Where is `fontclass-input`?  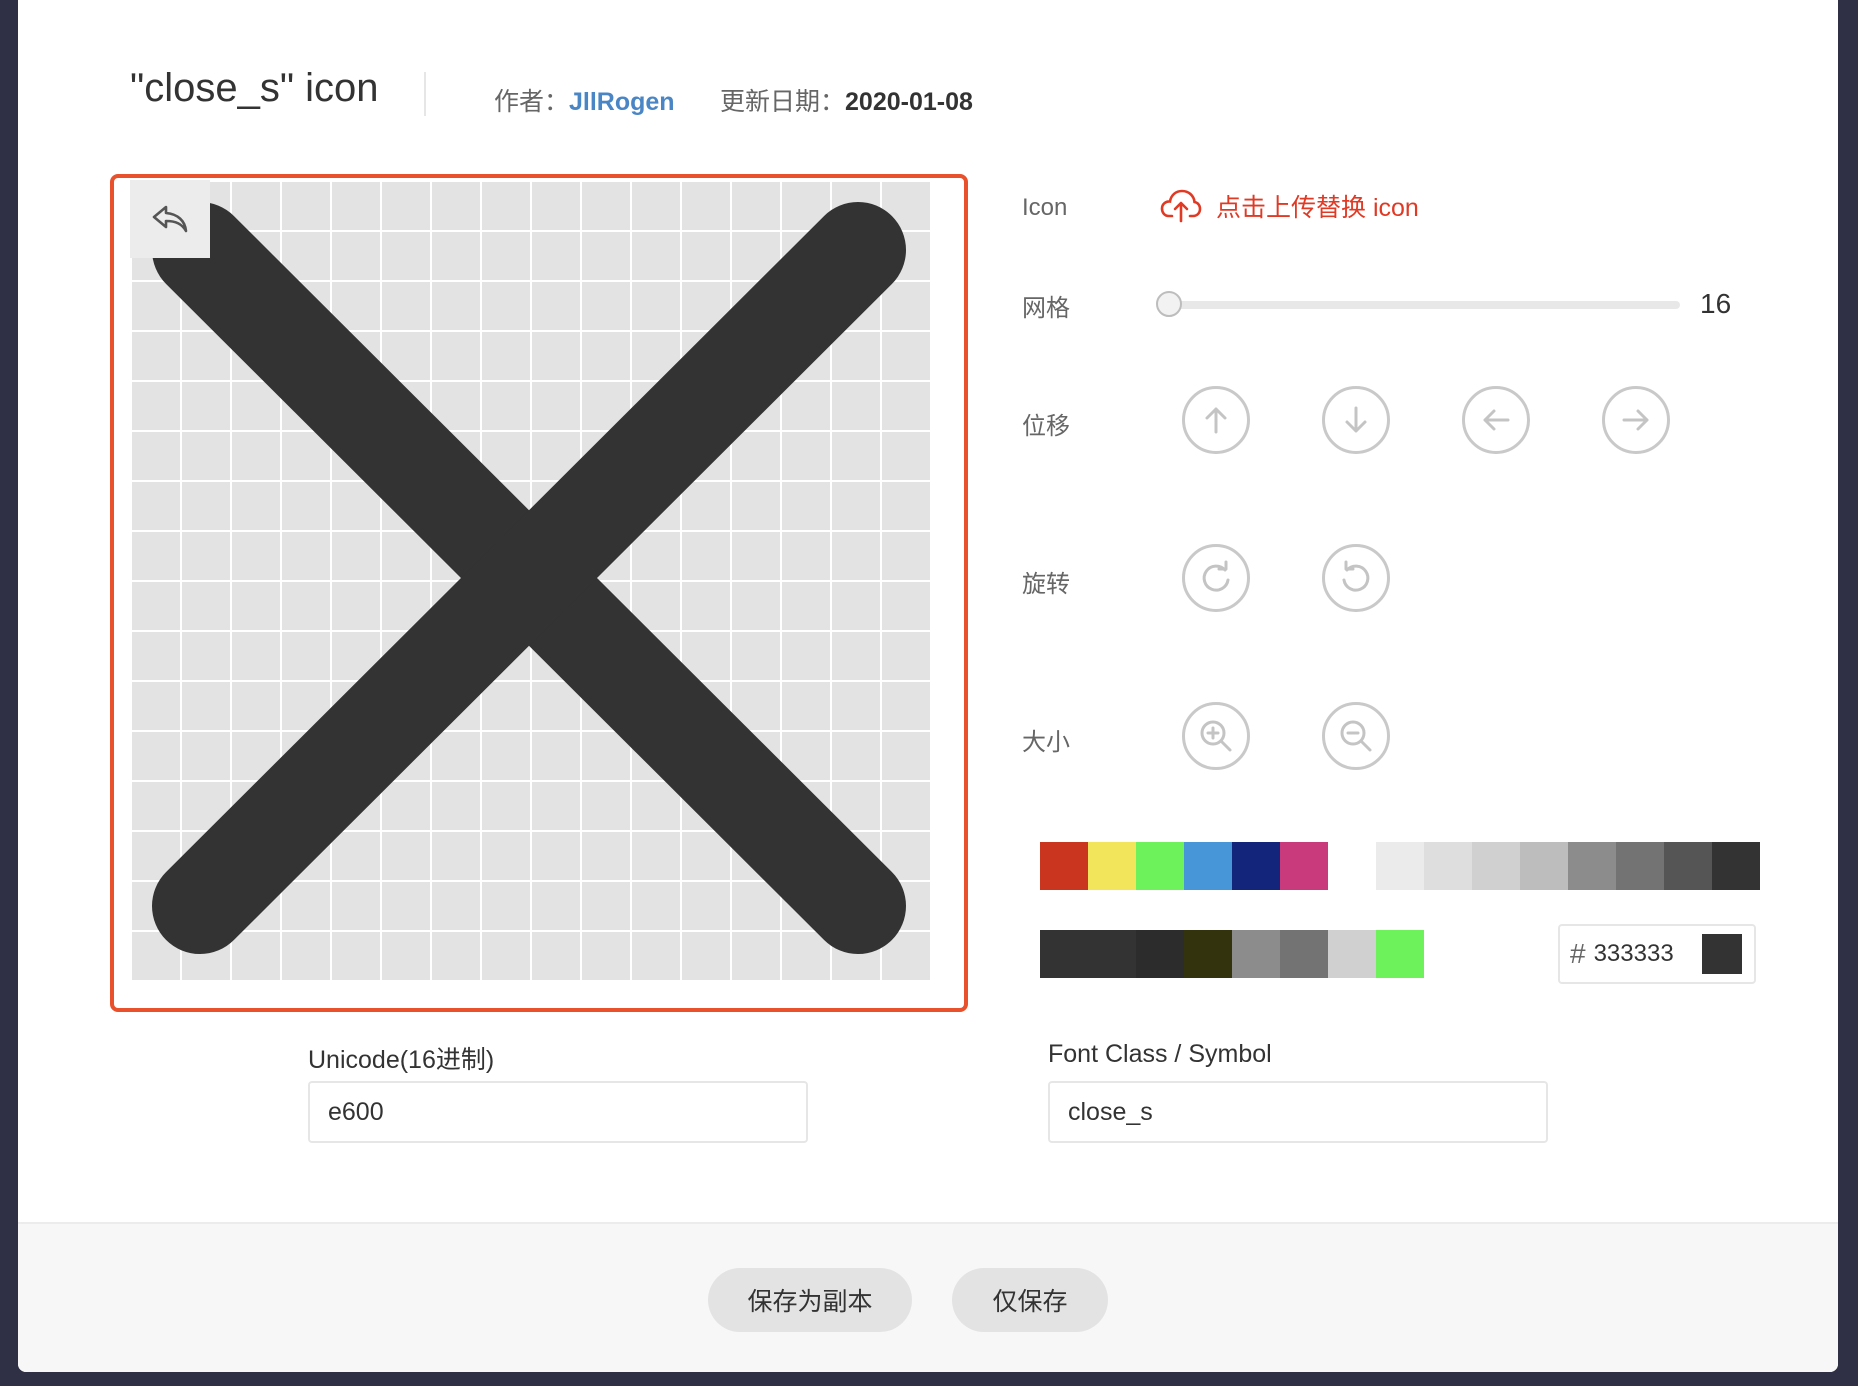 fontclass-input is located at coordinates (1298, 1112).